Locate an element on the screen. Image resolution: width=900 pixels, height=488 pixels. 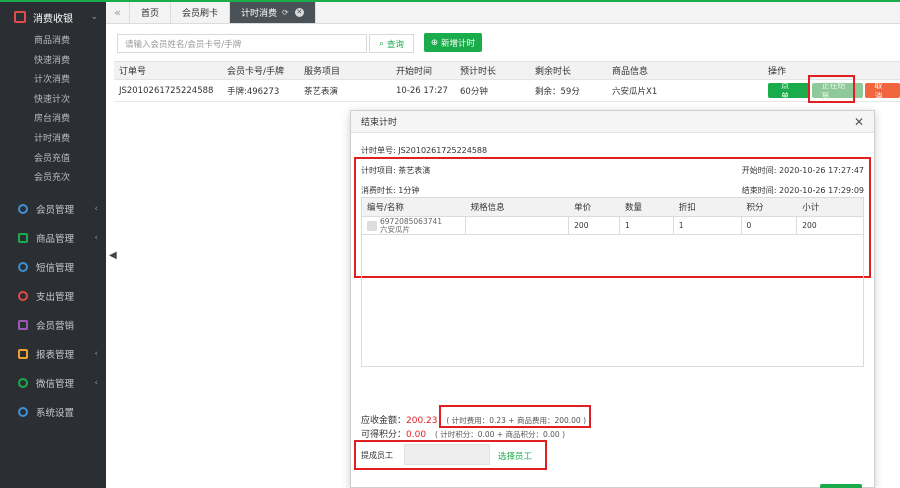
points-line: 可得积分：0.00 ( 计时积分：0.00 + 商品积分：0.00 ) is located at coordinates (473, 433).